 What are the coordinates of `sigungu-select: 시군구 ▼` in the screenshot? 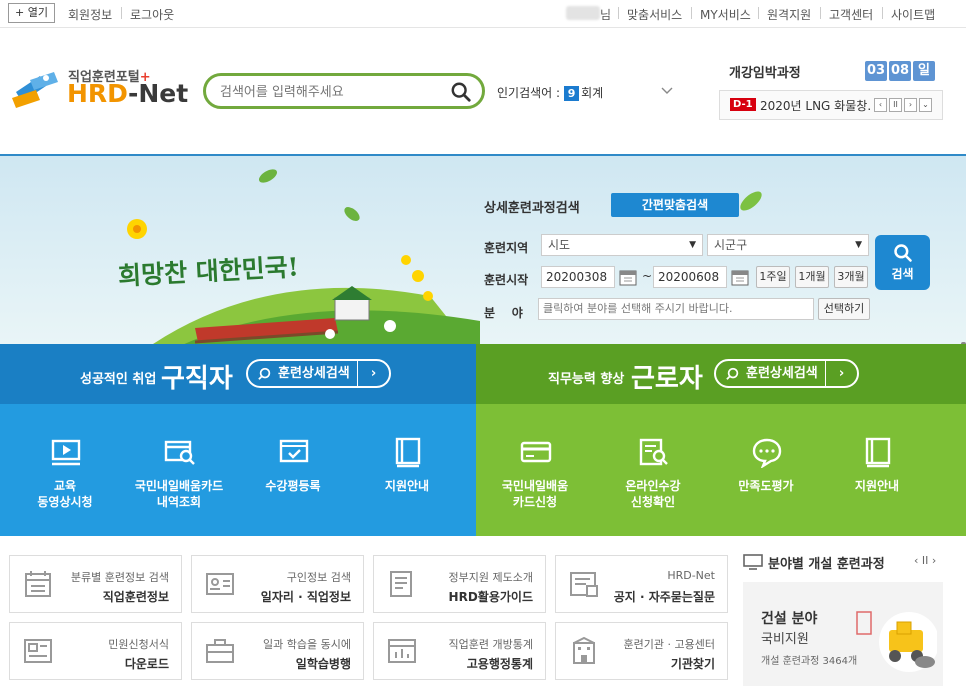 It's located at (788, 245).